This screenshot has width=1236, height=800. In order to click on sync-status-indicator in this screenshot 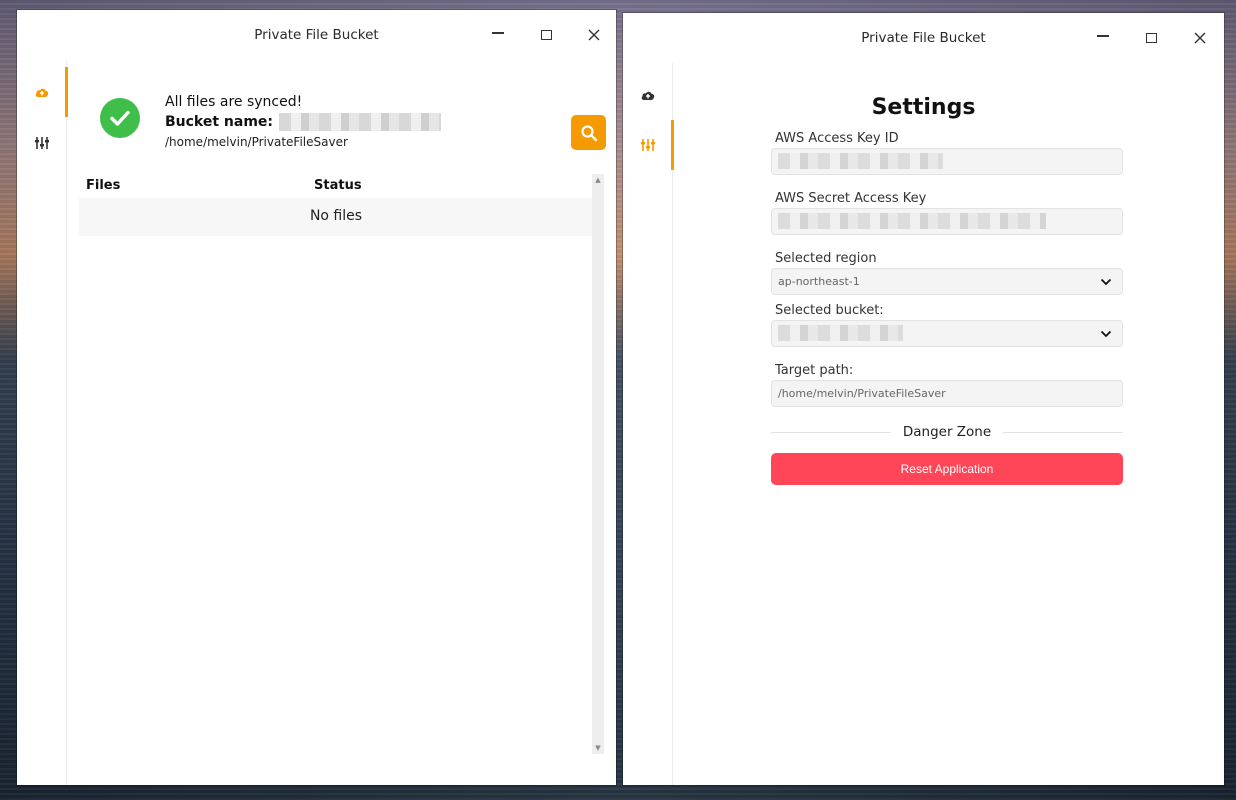, I will do `click(120, 118)`.